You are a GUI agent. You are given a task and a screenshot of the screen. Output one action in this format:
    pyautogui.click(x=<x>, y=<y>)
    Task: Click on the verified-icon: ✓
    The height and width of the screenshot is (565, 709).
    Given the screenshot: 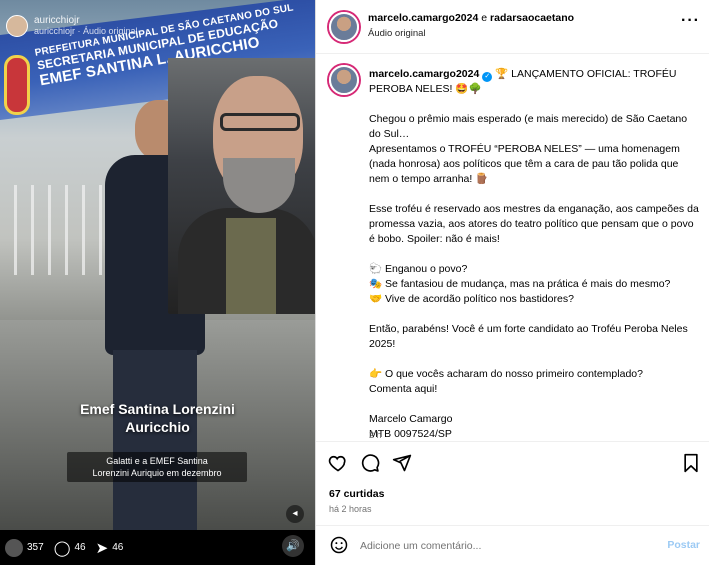 What is the action you would take?
    pyautogui.click(x=487, y=77)
    